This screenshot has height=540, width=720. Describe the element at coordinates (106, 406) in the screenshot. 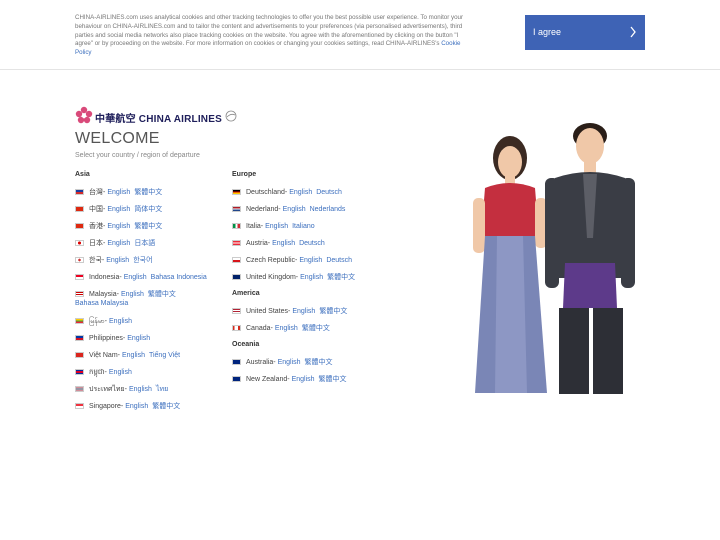

I see `country-name: Singapore-` at that location.